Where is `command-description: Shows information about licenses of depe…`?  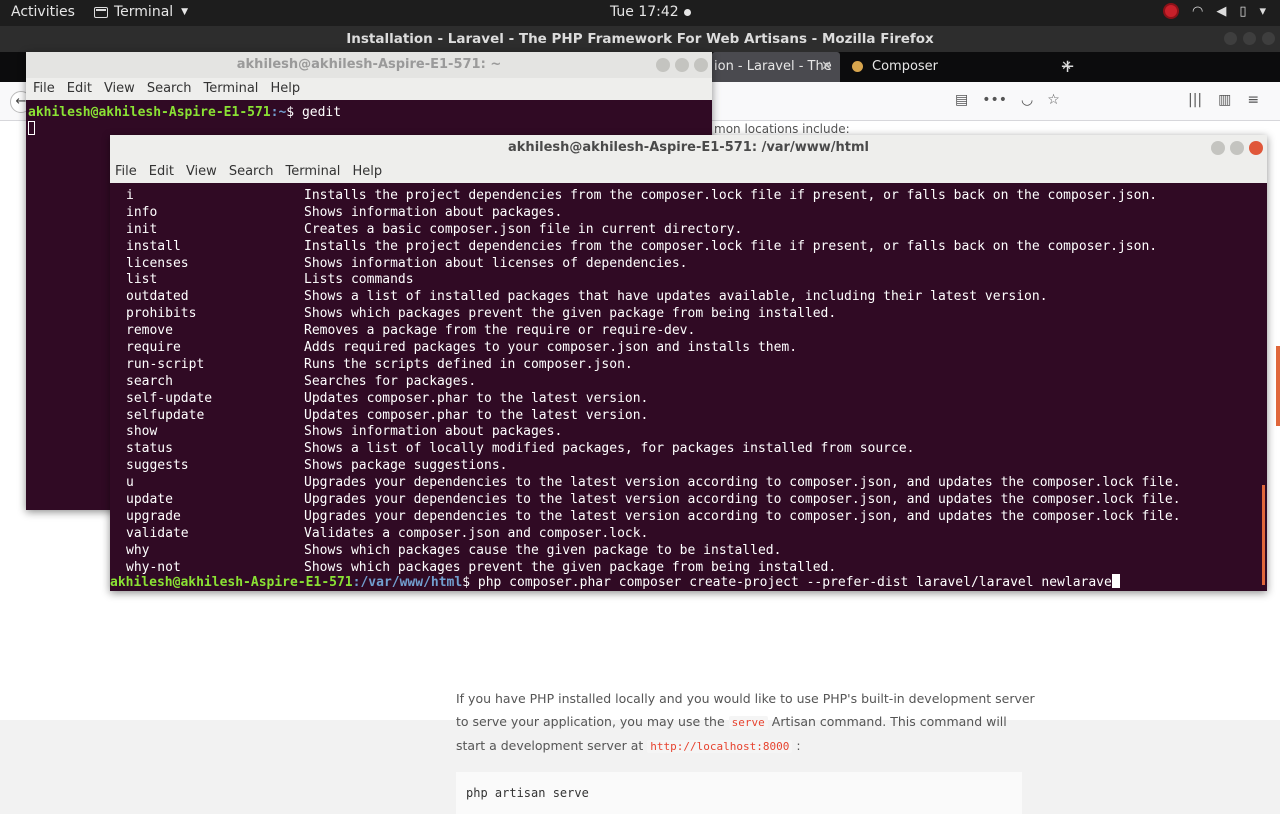 command-description: Shows information about licenses of depe… is located at coordinates (496, 263).